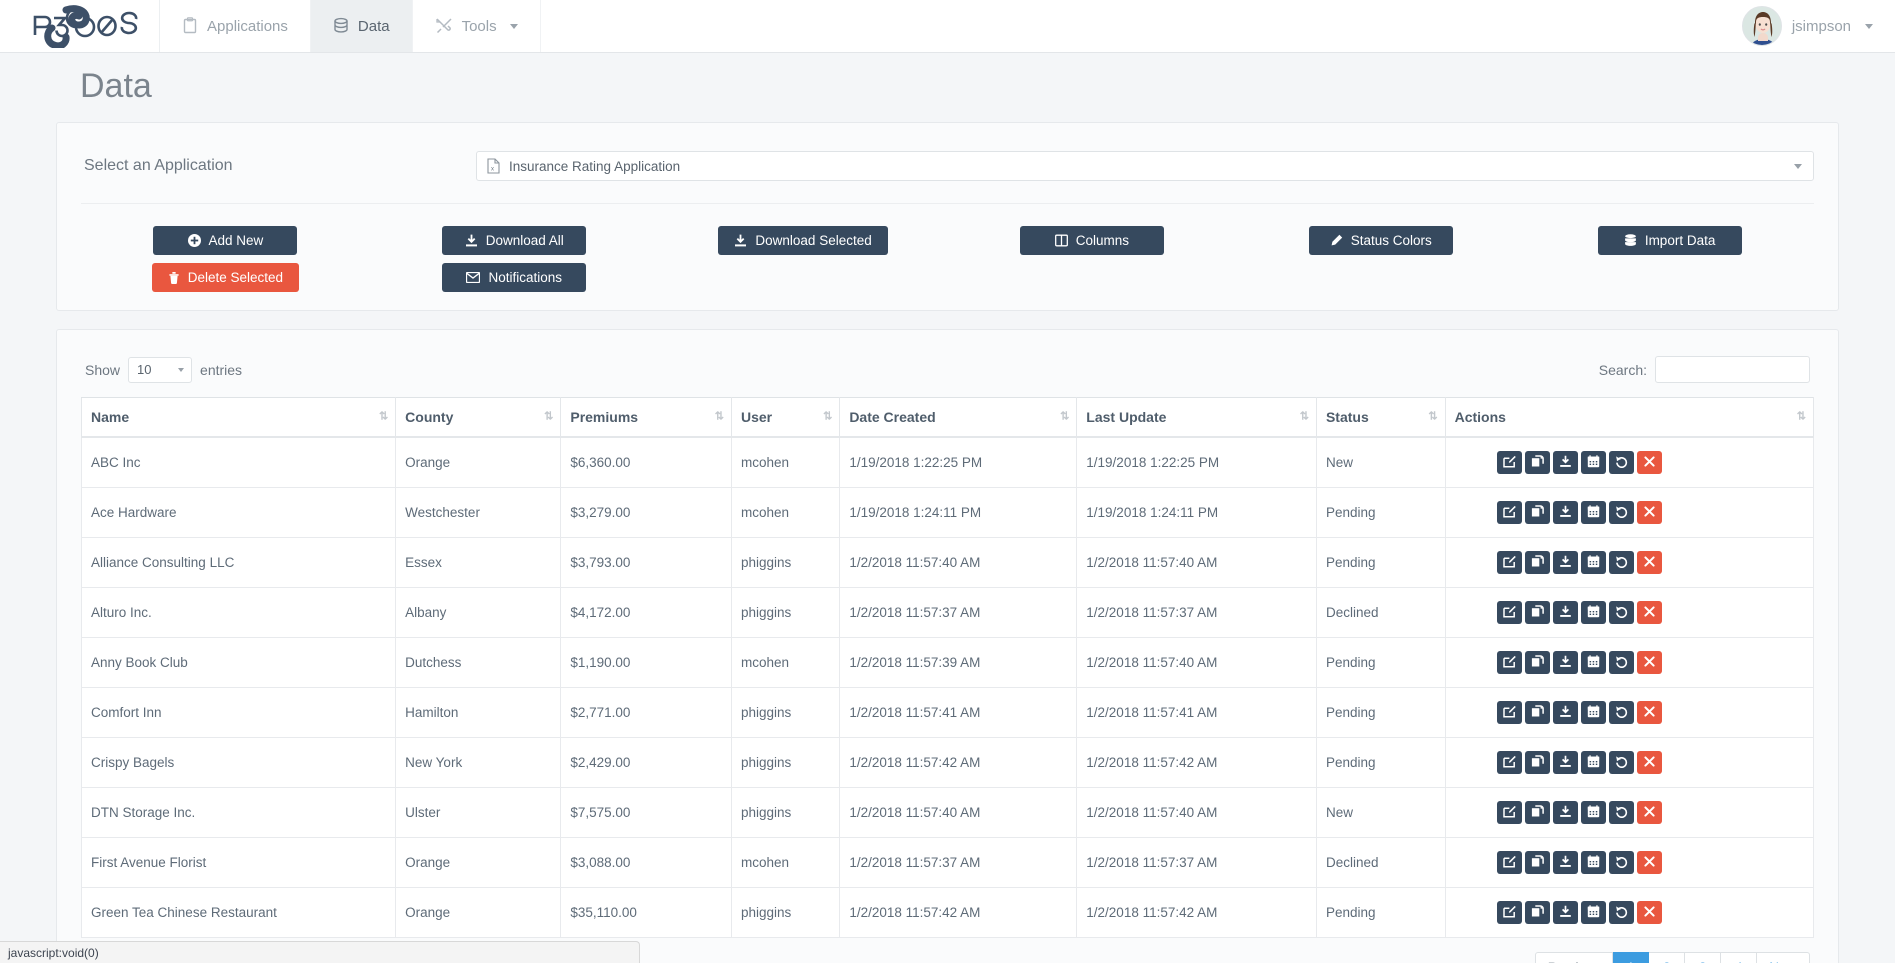 The image size is (1895, 963). I want to click on download-icon, so click(1565, 713).